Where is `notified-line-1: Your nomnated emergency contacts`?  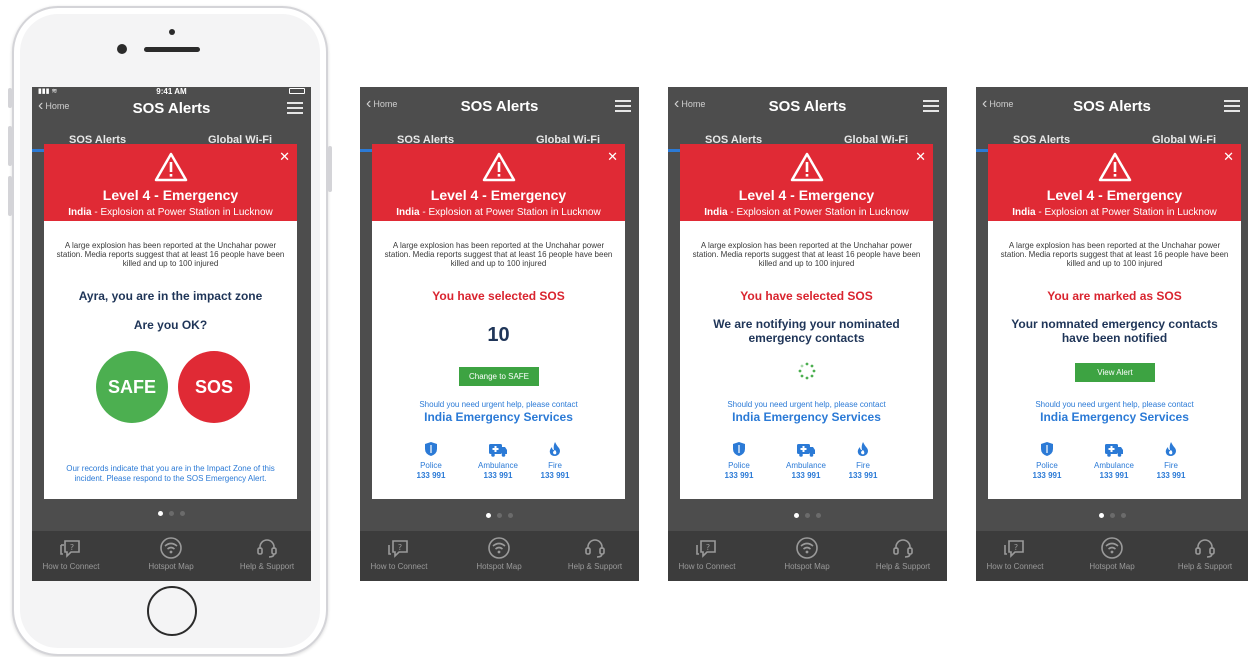
notified-line-1: Your nomnated emergency contacts is located at coordinates (1114, 324).